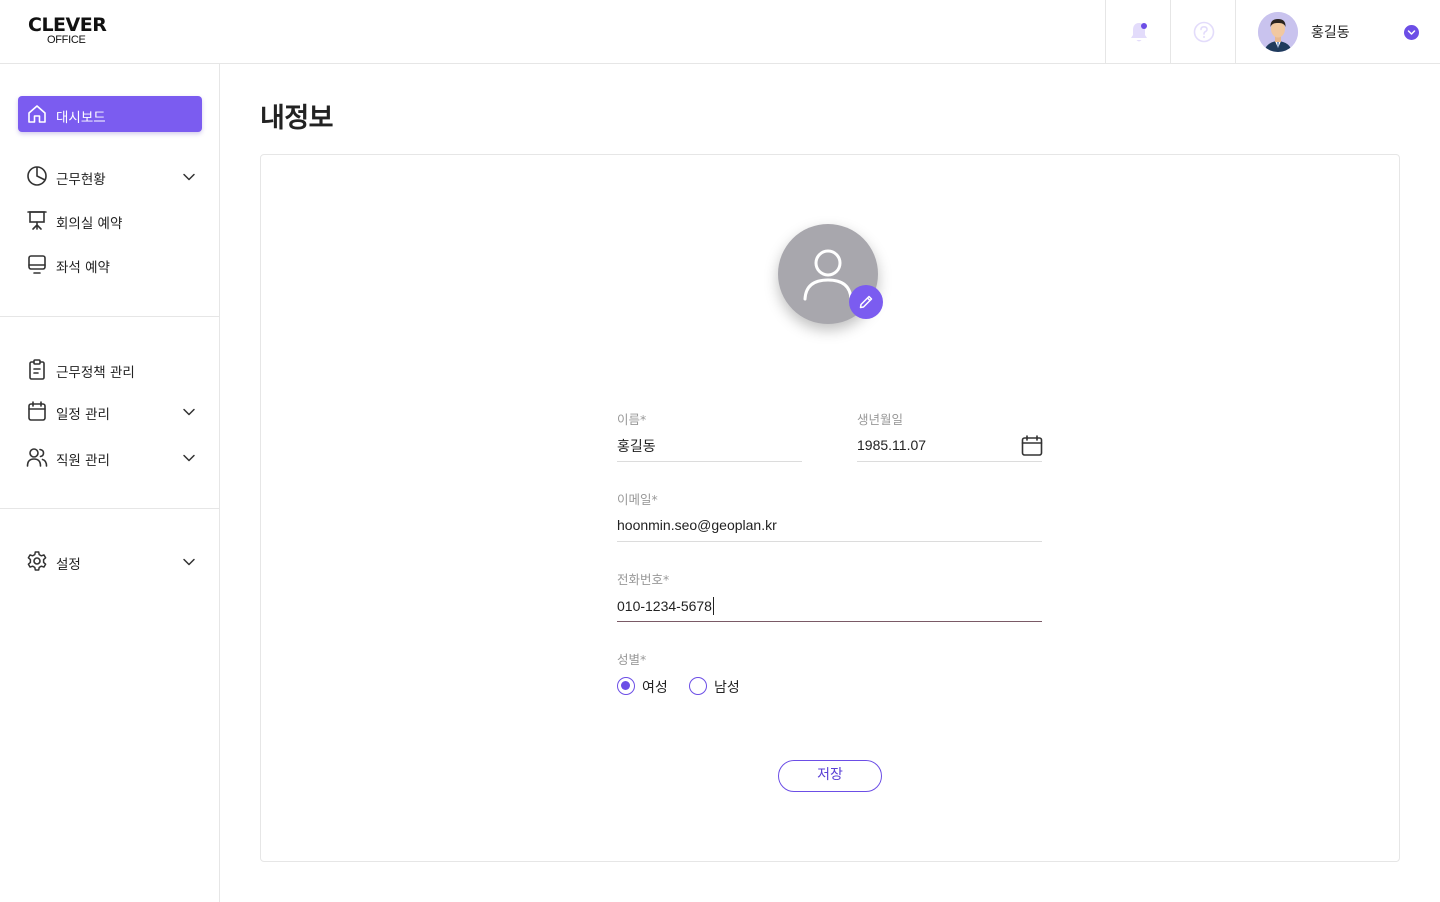 This screenshot has width=1440, height=902. Describe the element at coordinates (636, 446) in the screenshot. I see `name-field: 홍길동` at that location.